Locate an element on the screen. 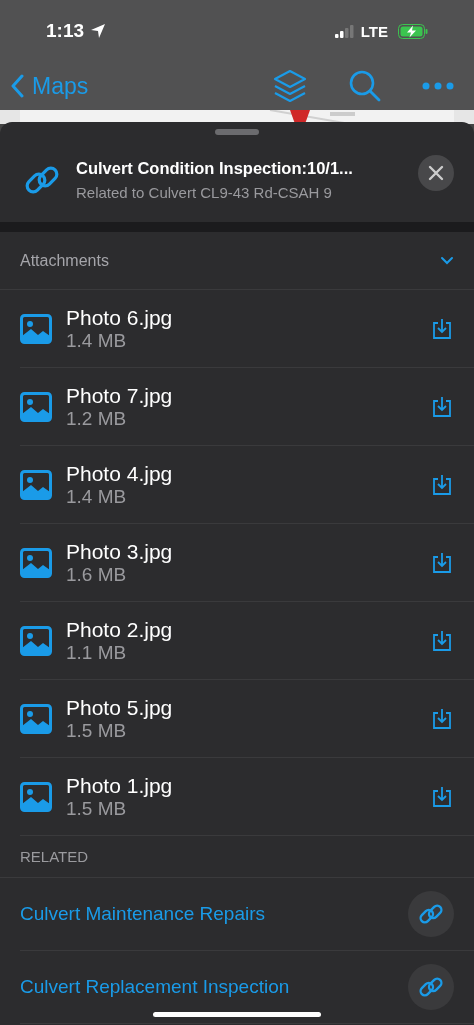  file-name: Photo 3.jpg is located at coordinates (242, 551).